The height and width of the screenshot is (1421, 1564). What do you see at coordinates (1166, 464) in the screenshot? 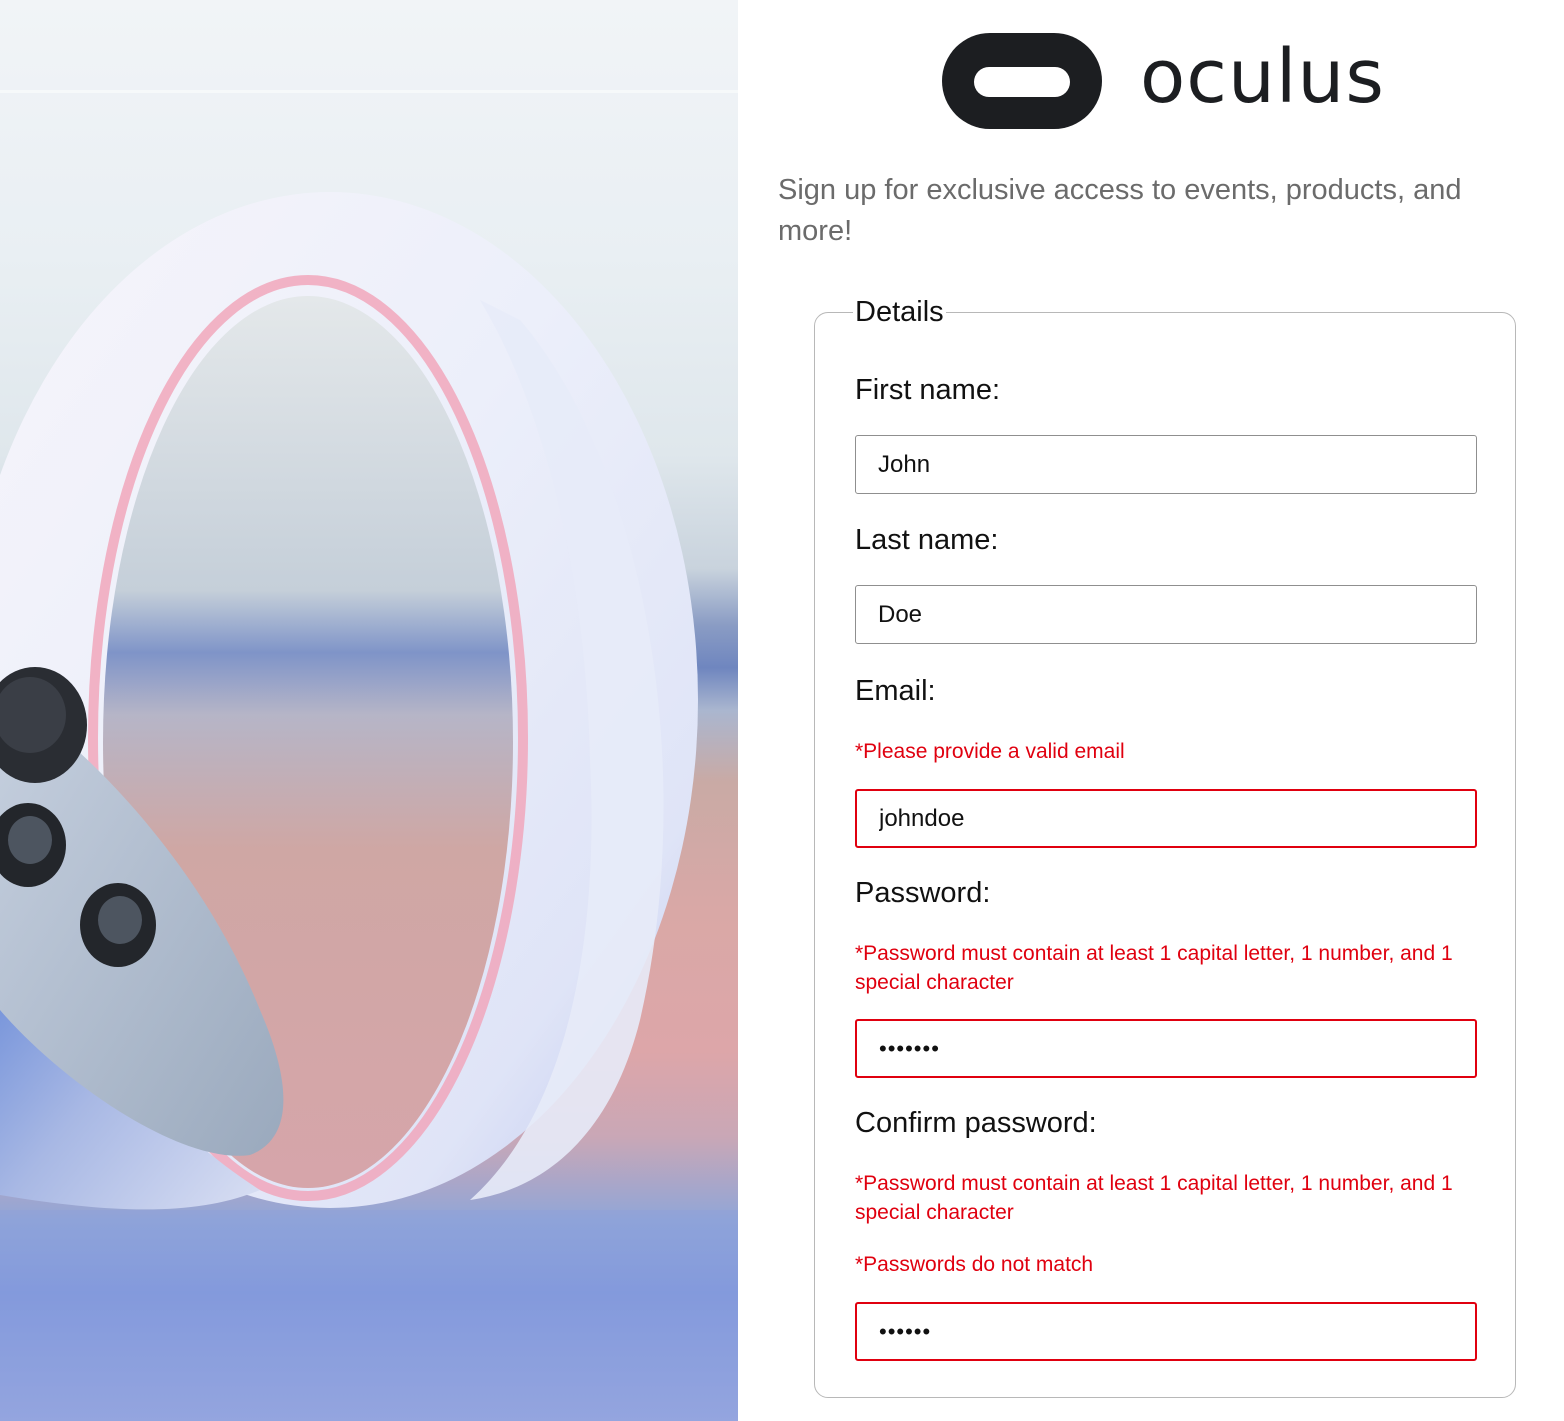
I see `first-name-input` at bounding box center [1166, 464].